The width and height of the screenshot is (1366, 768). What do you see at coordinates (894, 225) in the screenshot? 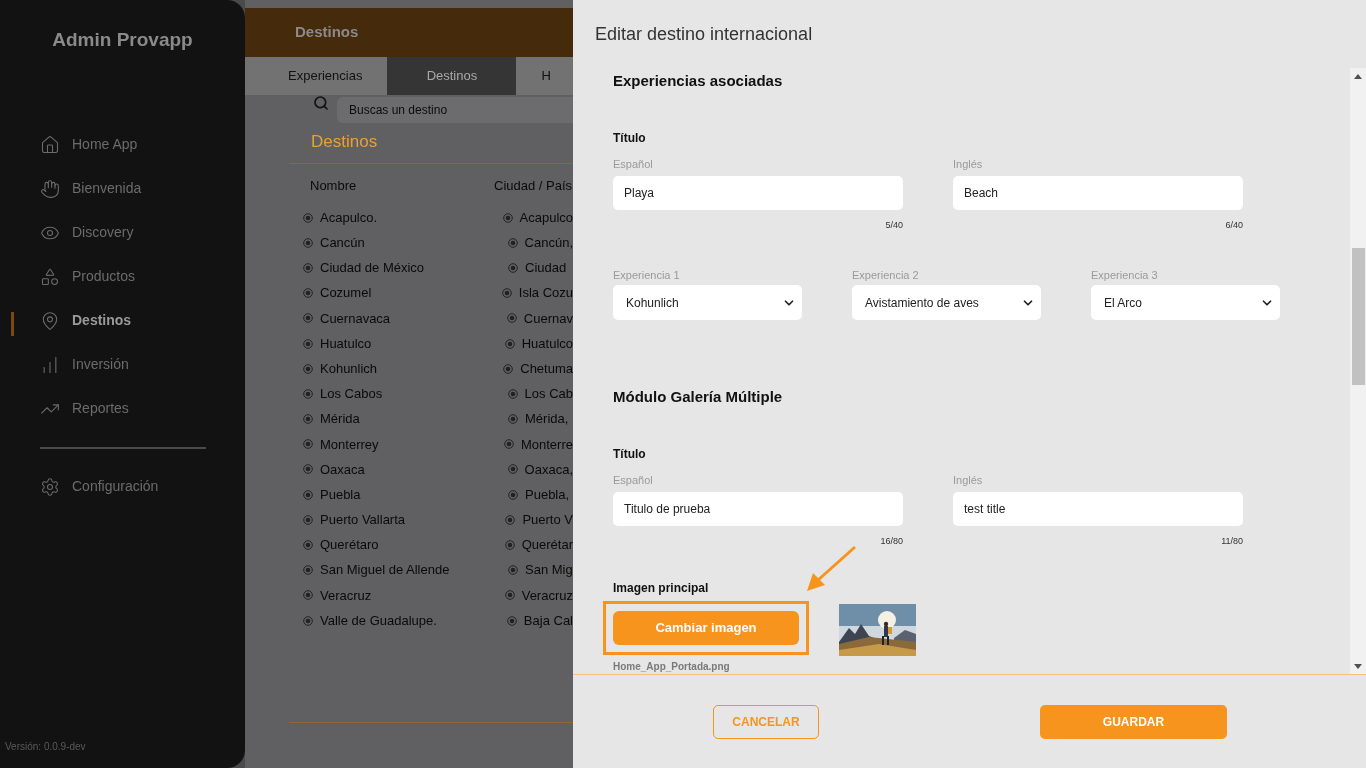
I see `character-counter: 5/40` at bounding box center [894, 225].